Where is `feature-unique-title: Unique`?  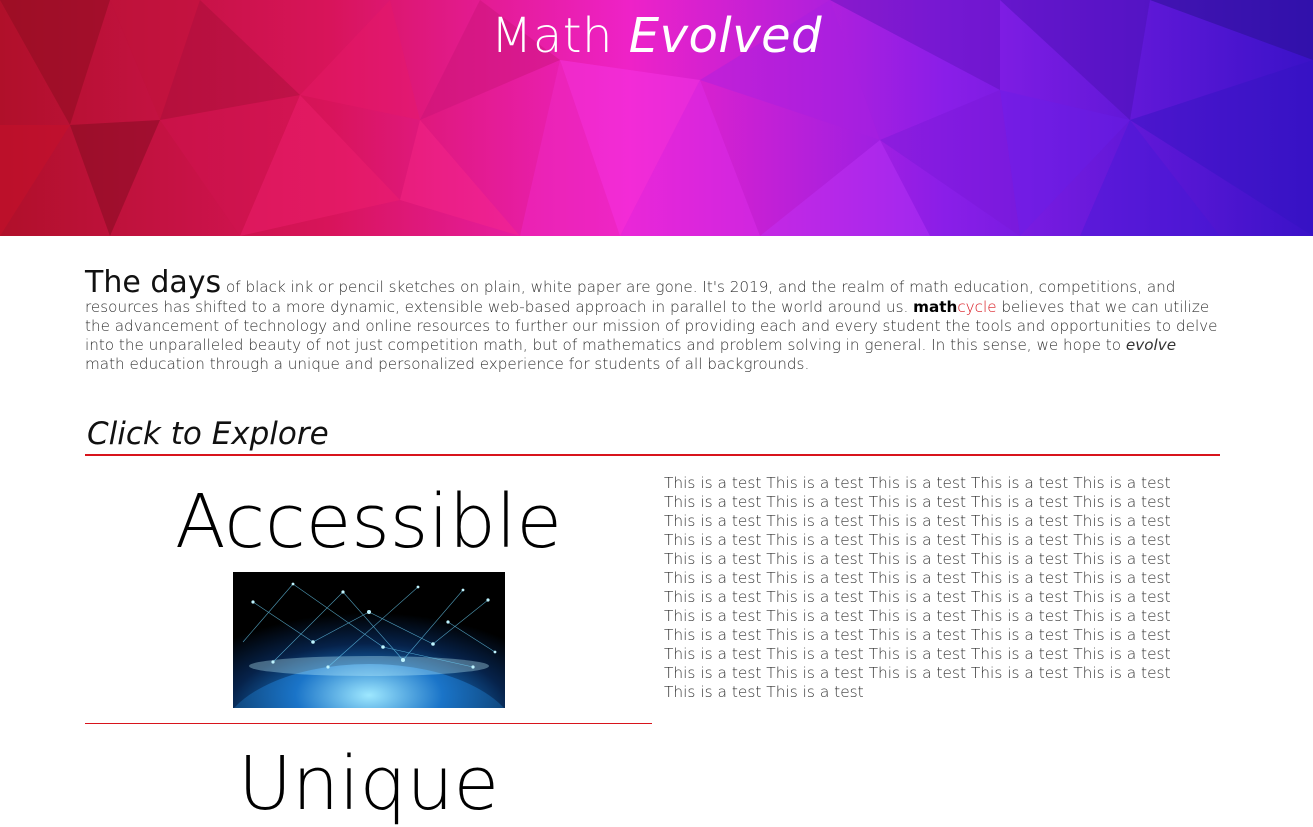
feature-unique-title: Unique is located at coordinates (368, 784).